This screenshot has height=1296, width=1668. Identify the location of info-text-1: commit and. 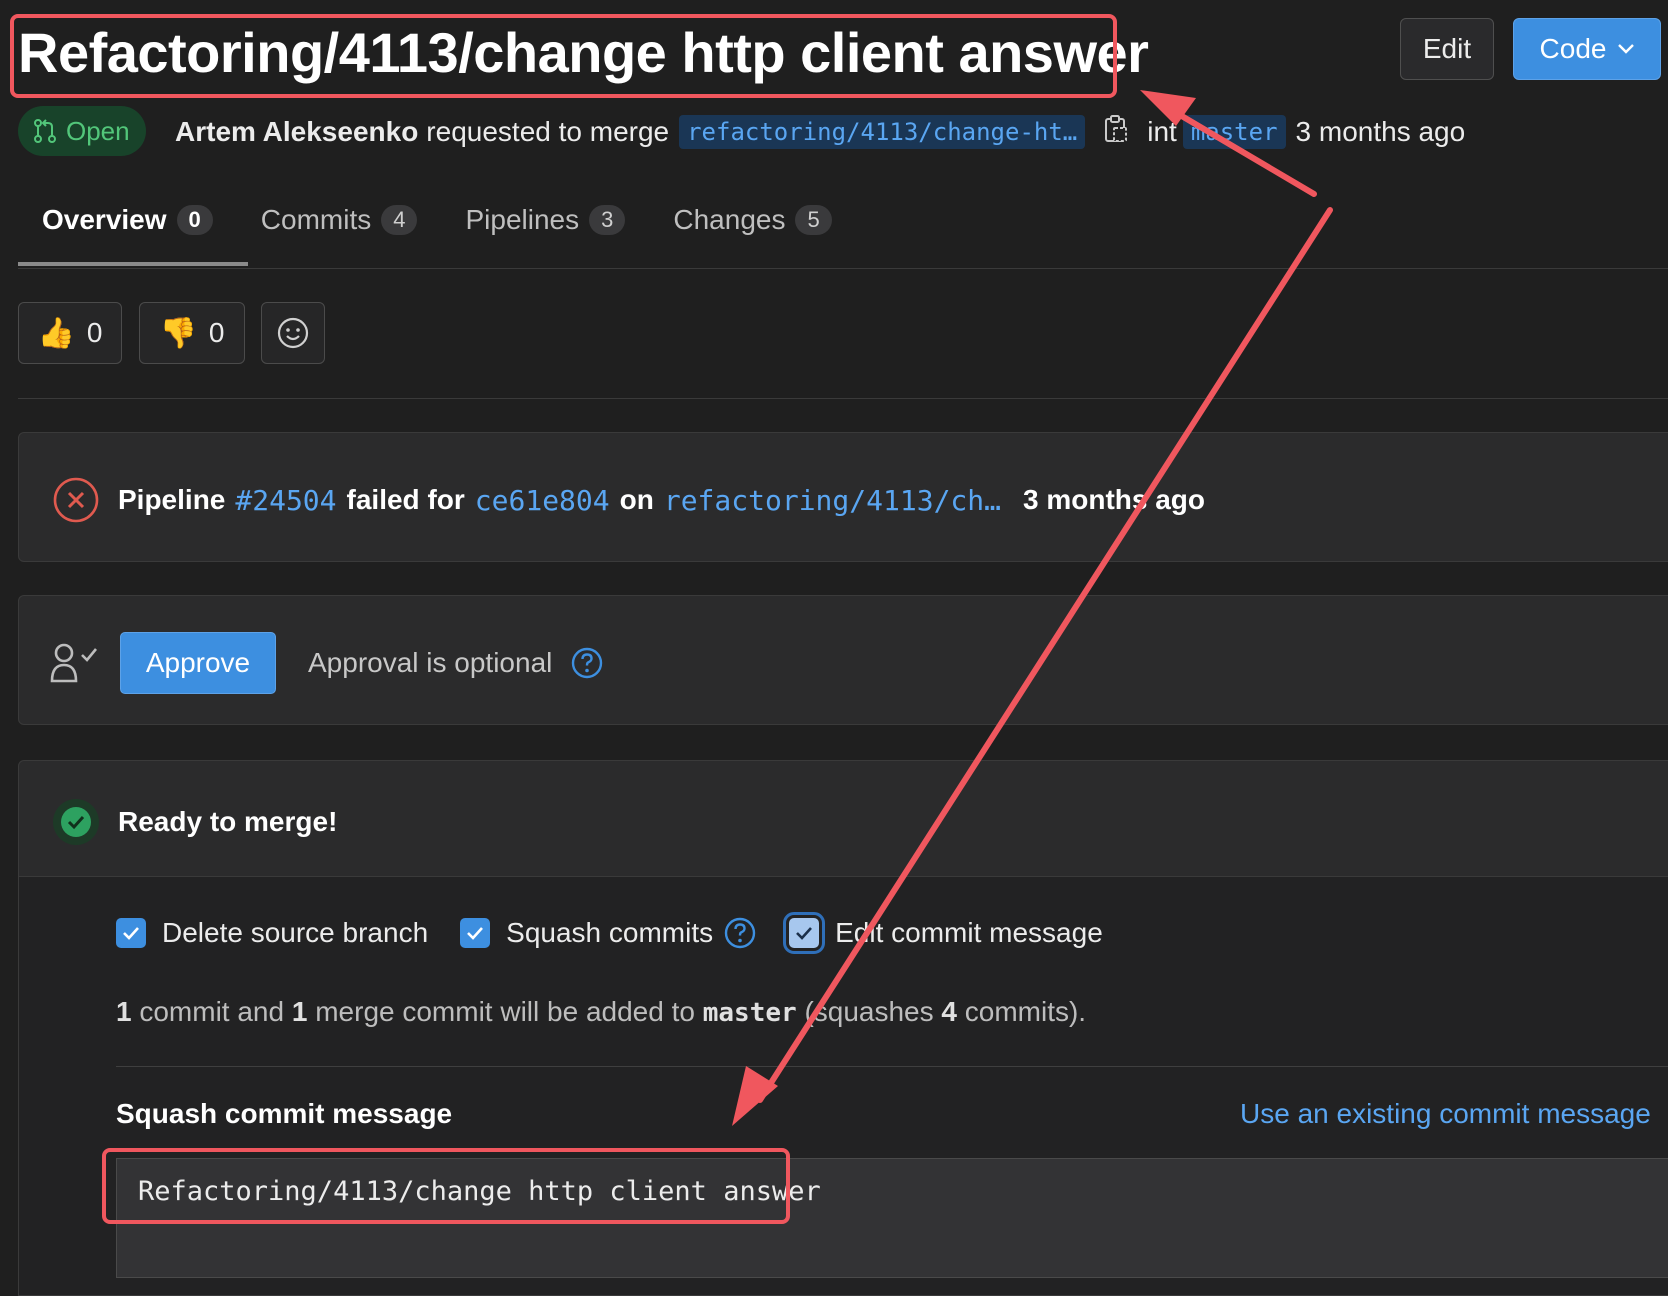
(212, 1011).